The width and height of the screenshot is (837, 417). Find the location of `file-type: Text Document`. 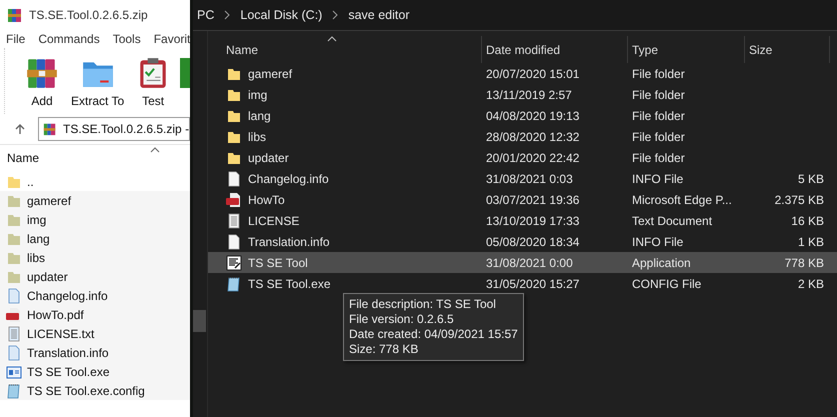

file-type: Text Document is located at coordinates (672, 221).